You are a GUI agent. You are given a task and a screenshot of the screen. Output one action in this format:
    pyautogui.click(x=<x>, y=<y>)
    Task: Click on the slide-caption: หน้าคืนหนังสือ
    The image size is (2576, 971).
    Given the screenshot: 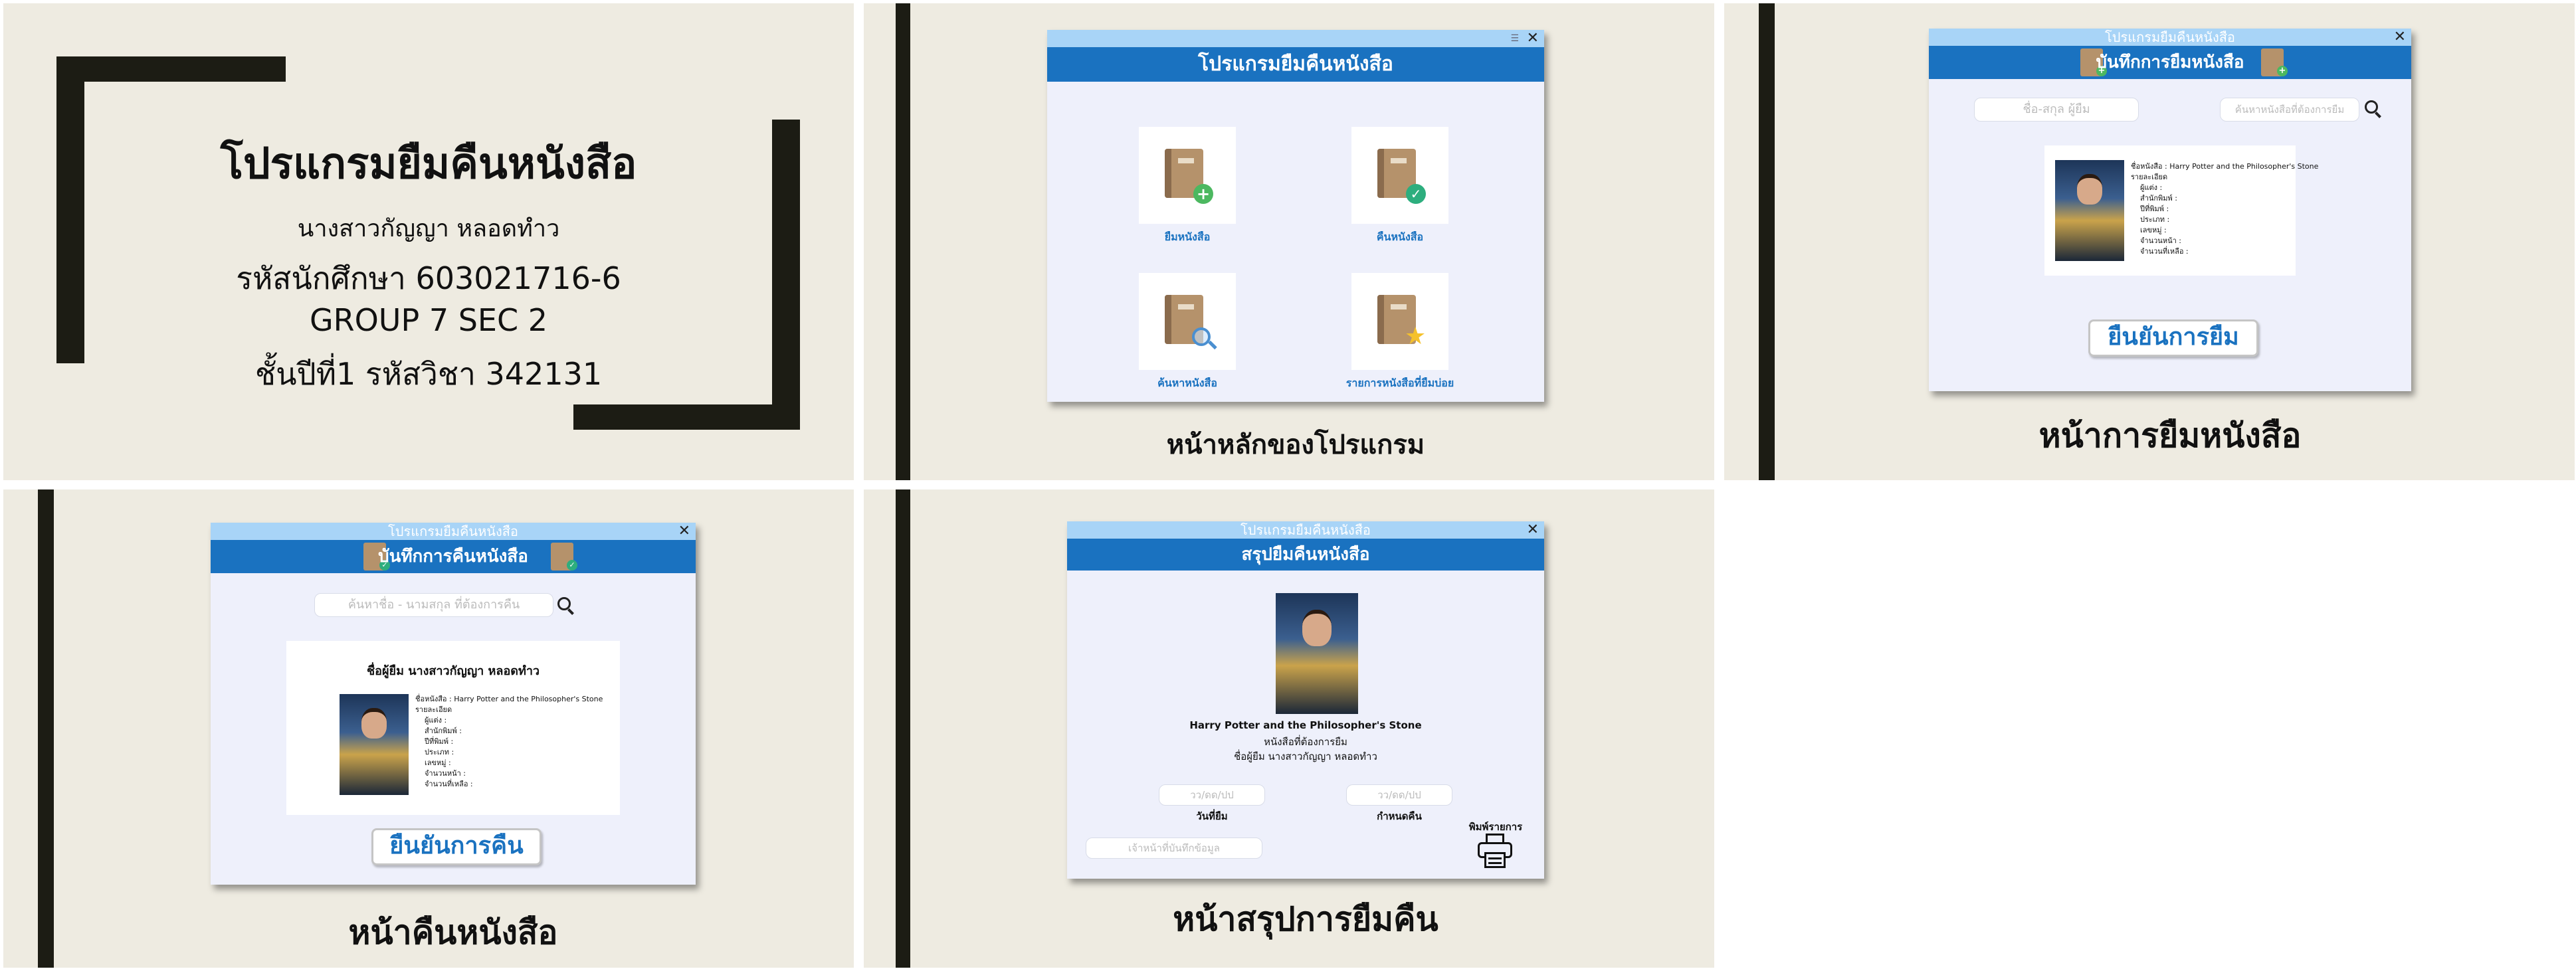 What is the action you would take?
    pyautogui.click(x=453, y=932)
    